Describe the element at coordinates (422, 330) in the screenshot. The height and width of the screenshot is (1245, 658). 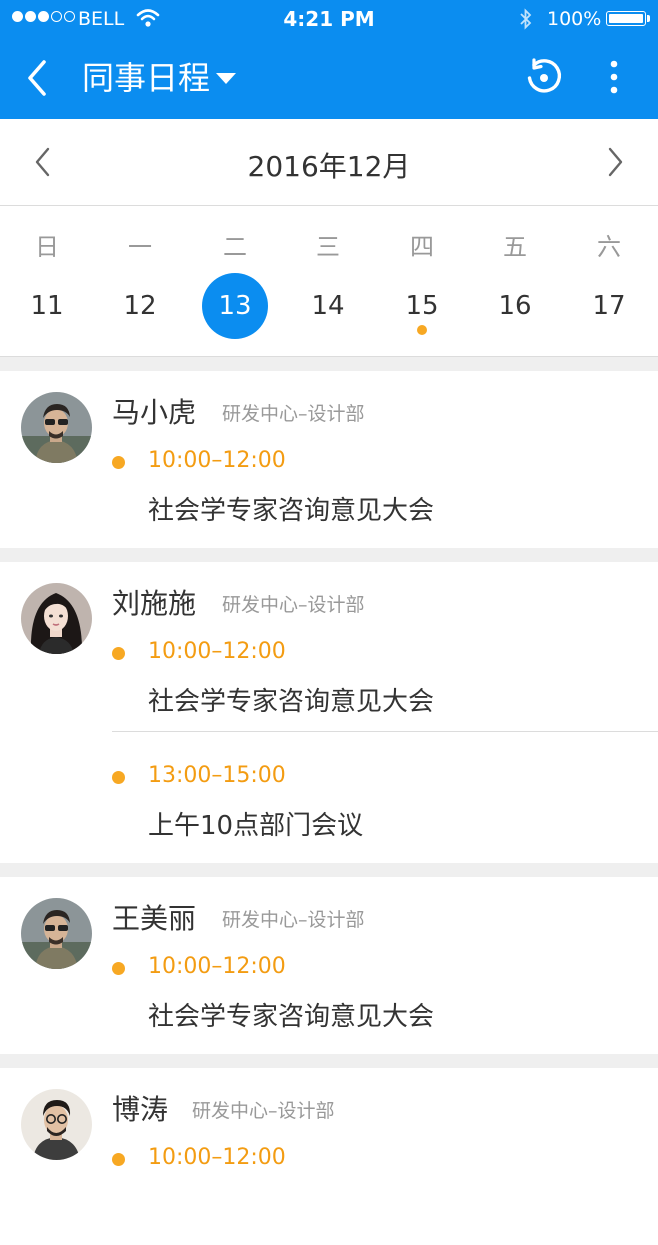
I see `event-indicator-dot` at that location.